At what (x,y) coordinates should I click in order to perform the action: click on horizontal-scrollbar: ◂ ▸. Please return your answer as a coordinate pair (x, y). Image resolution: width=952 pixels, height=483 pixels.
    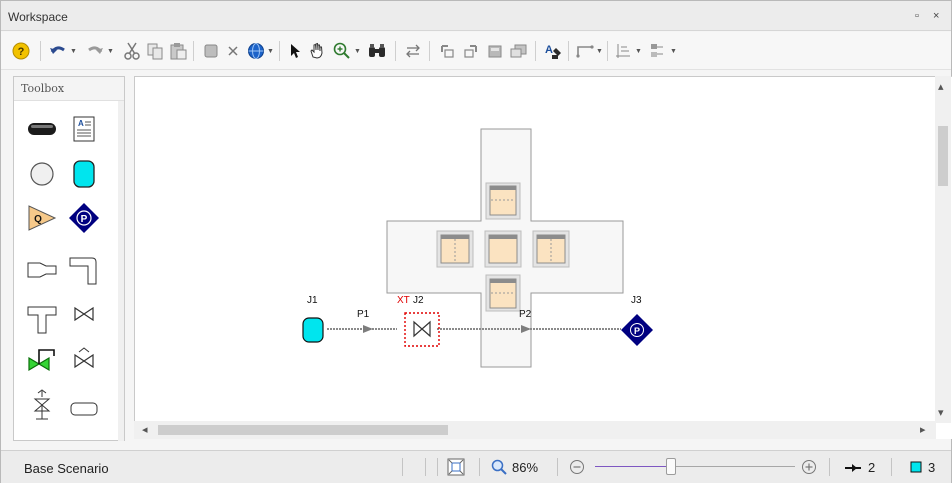
    Looking at the image, I should click on (535, 430).